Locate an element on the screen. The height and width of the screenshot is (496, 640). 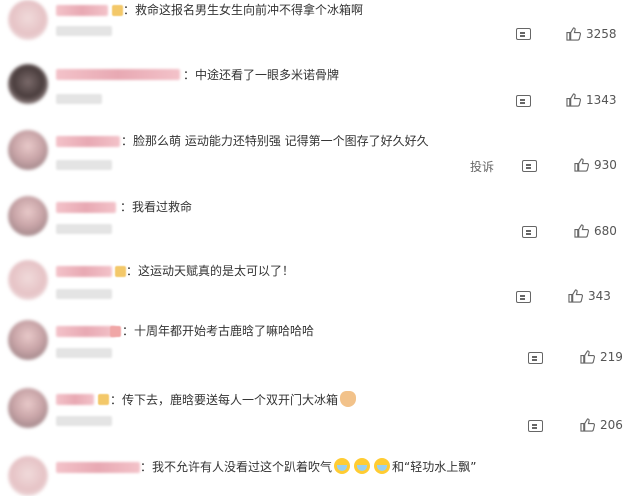
comment-text: ：这运动天赋真的是太可以了！ is located at coordinates (210, 271).